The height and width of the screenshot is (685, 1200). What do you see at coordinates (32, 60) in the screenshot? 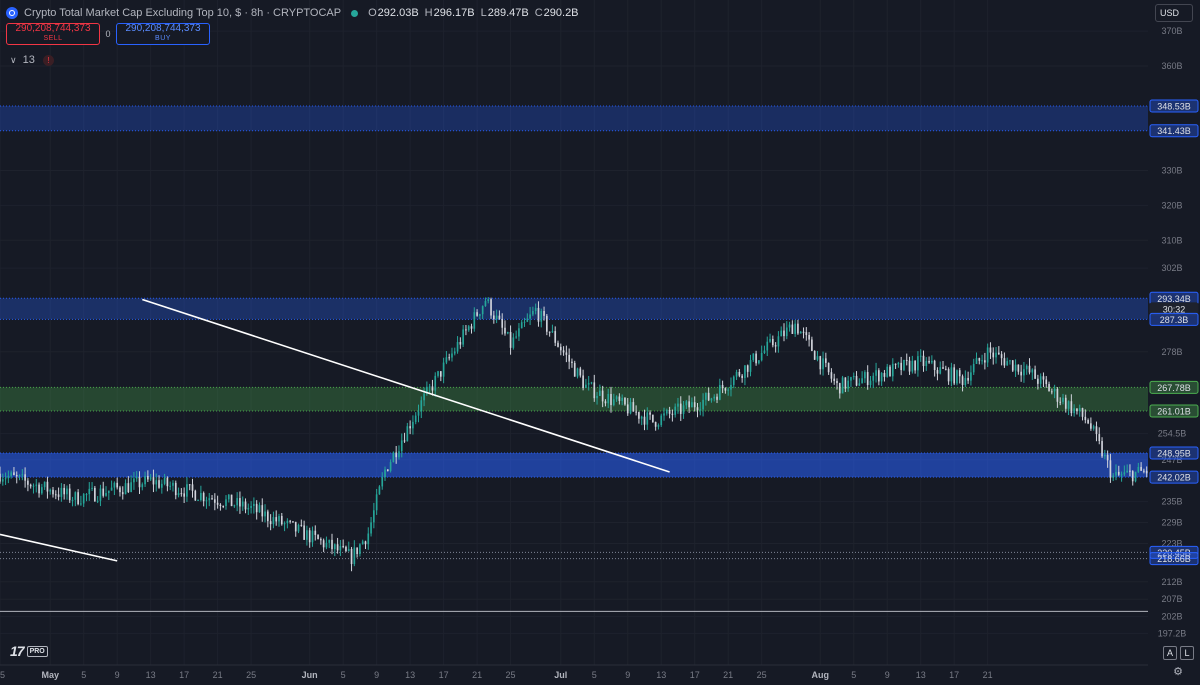
I see `indicators-toggle: ∨ 13 !` at bounding box center [32, 60].